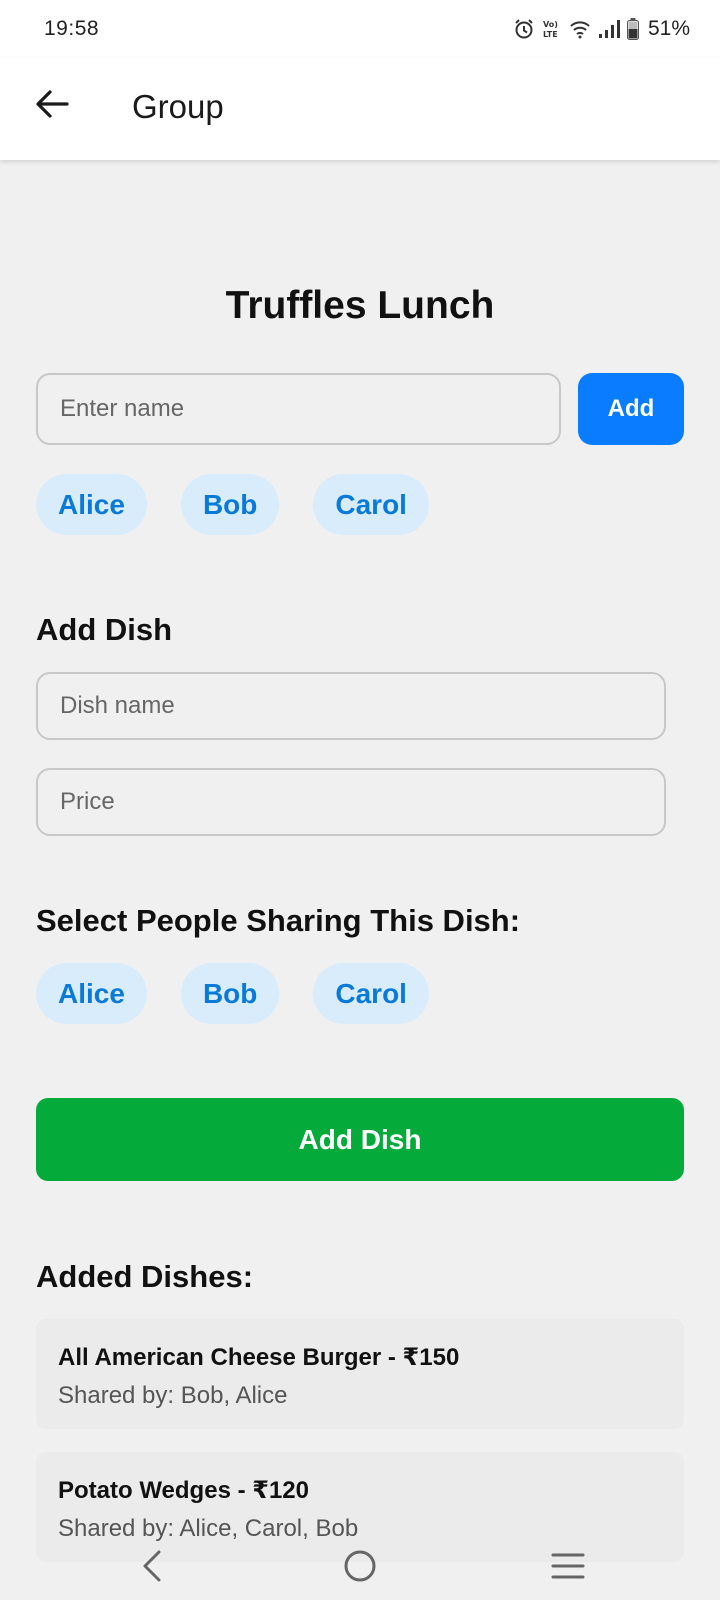 This screenshot has width=720, height=1600. I want to click on status-icons: Vo) LTE 51%, so click(601, 29).